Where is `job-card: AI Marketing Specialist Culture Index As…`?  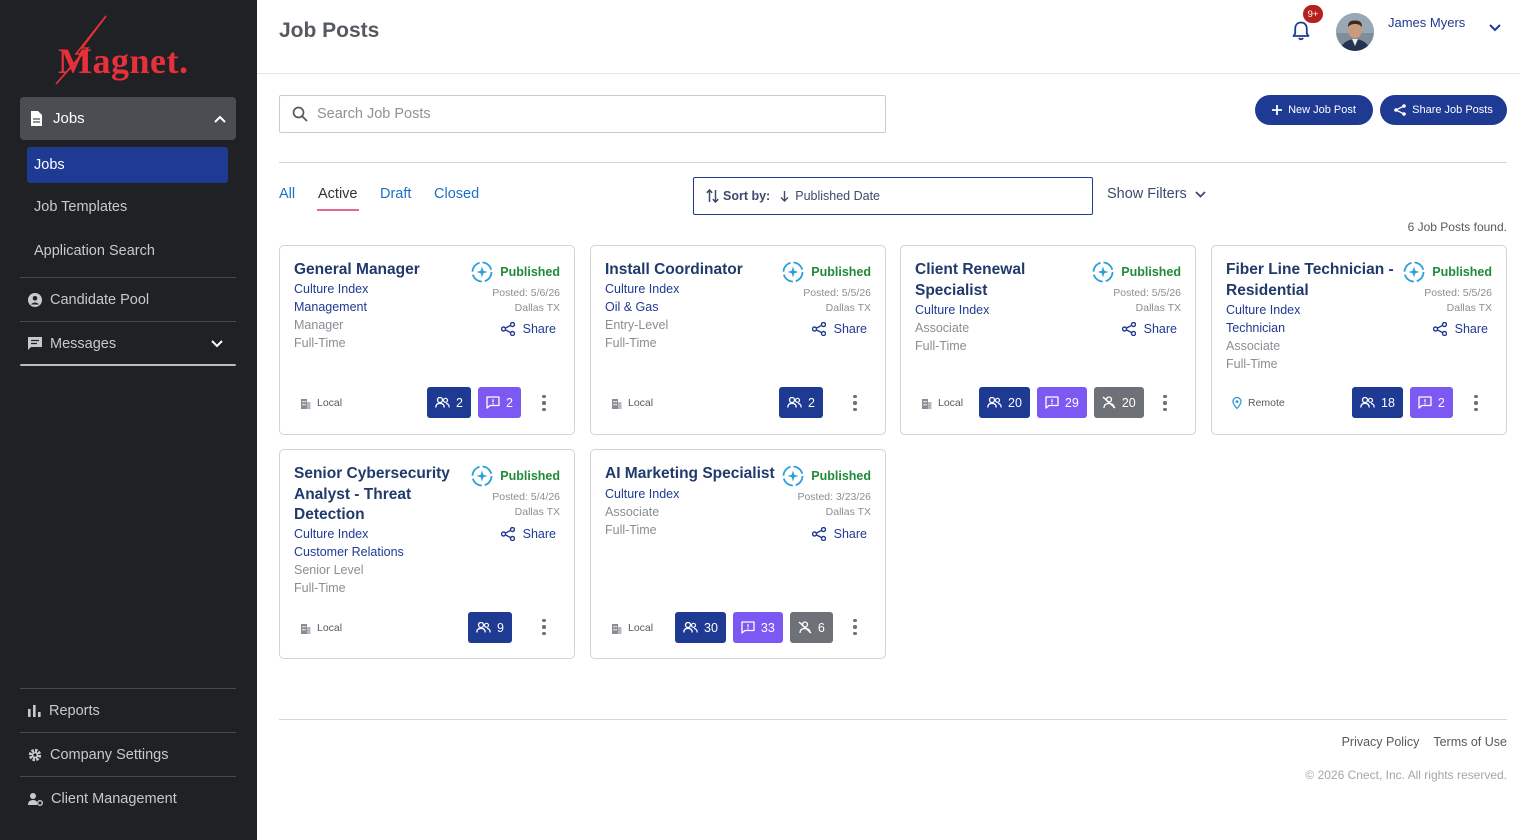
job-card: AI Marketing Specialist Culture Index As… is located at coordinates (738, 554).